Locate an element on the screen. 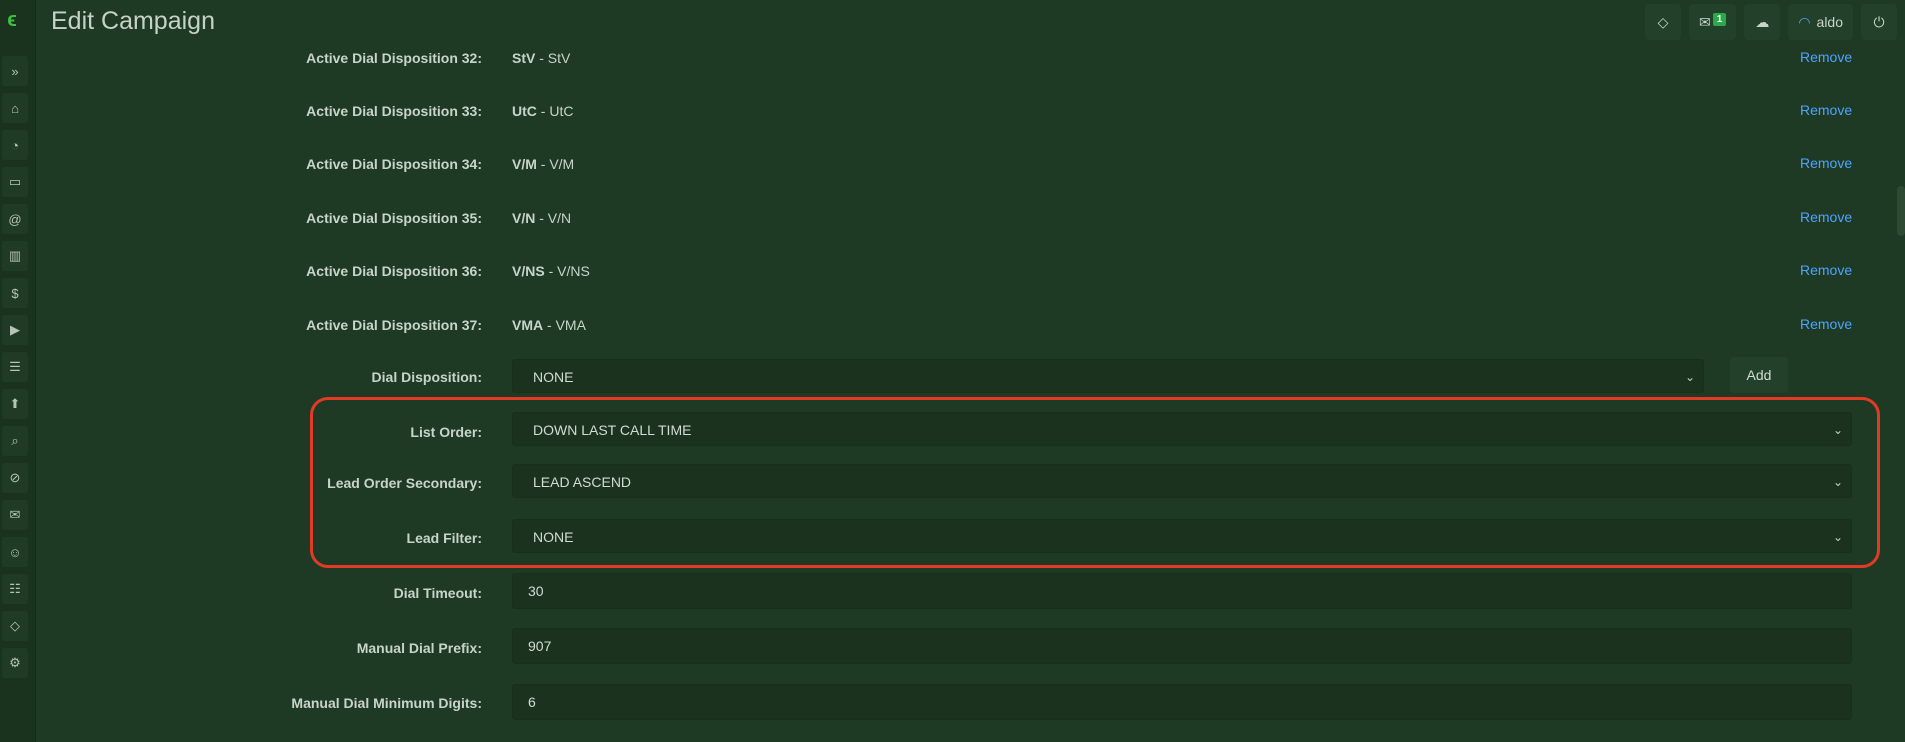  dial-disposition-select: NONE ⌄ is located at coordinates (1108, 376).